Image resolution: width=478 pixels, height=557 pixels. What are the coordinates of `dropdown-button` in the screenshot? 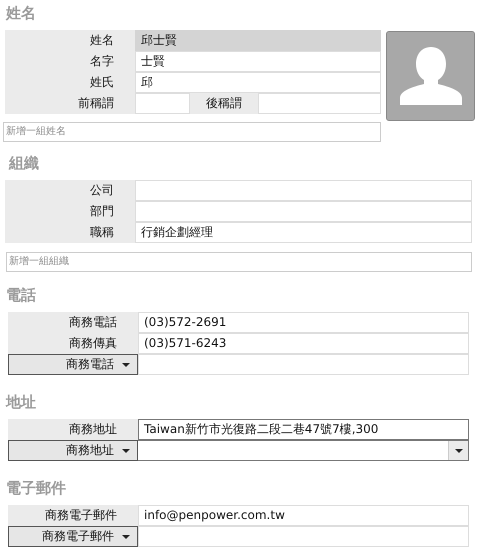 It's located at (458, 450).